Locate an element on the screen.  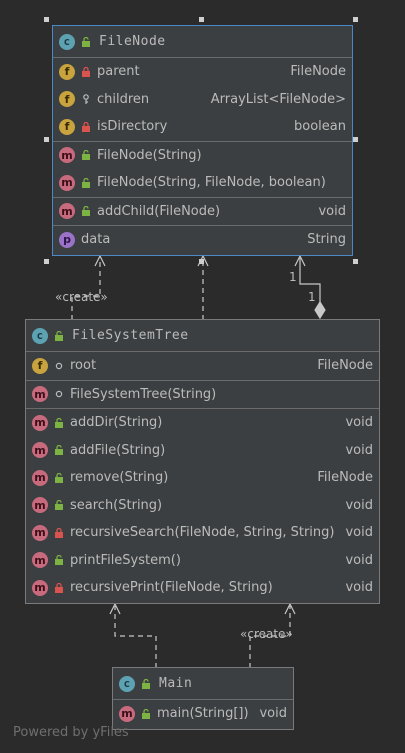
method-row: m search(String) void is located at coordinates (202, 506).